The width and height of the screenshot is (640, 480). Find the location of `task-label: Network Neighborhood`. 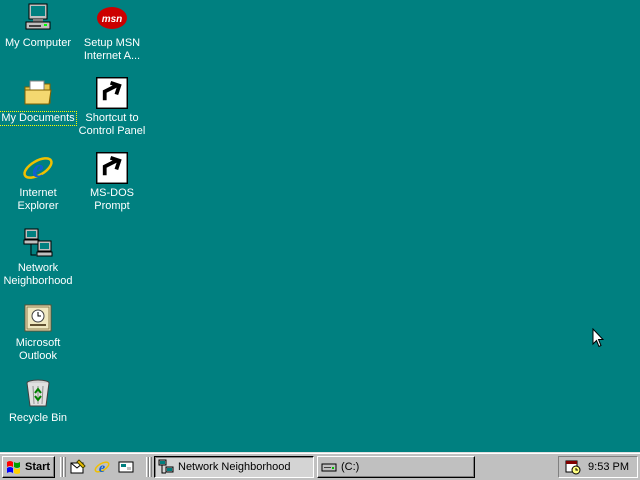

task-label: Network Neighborhood is located at coordinates (234, 467).